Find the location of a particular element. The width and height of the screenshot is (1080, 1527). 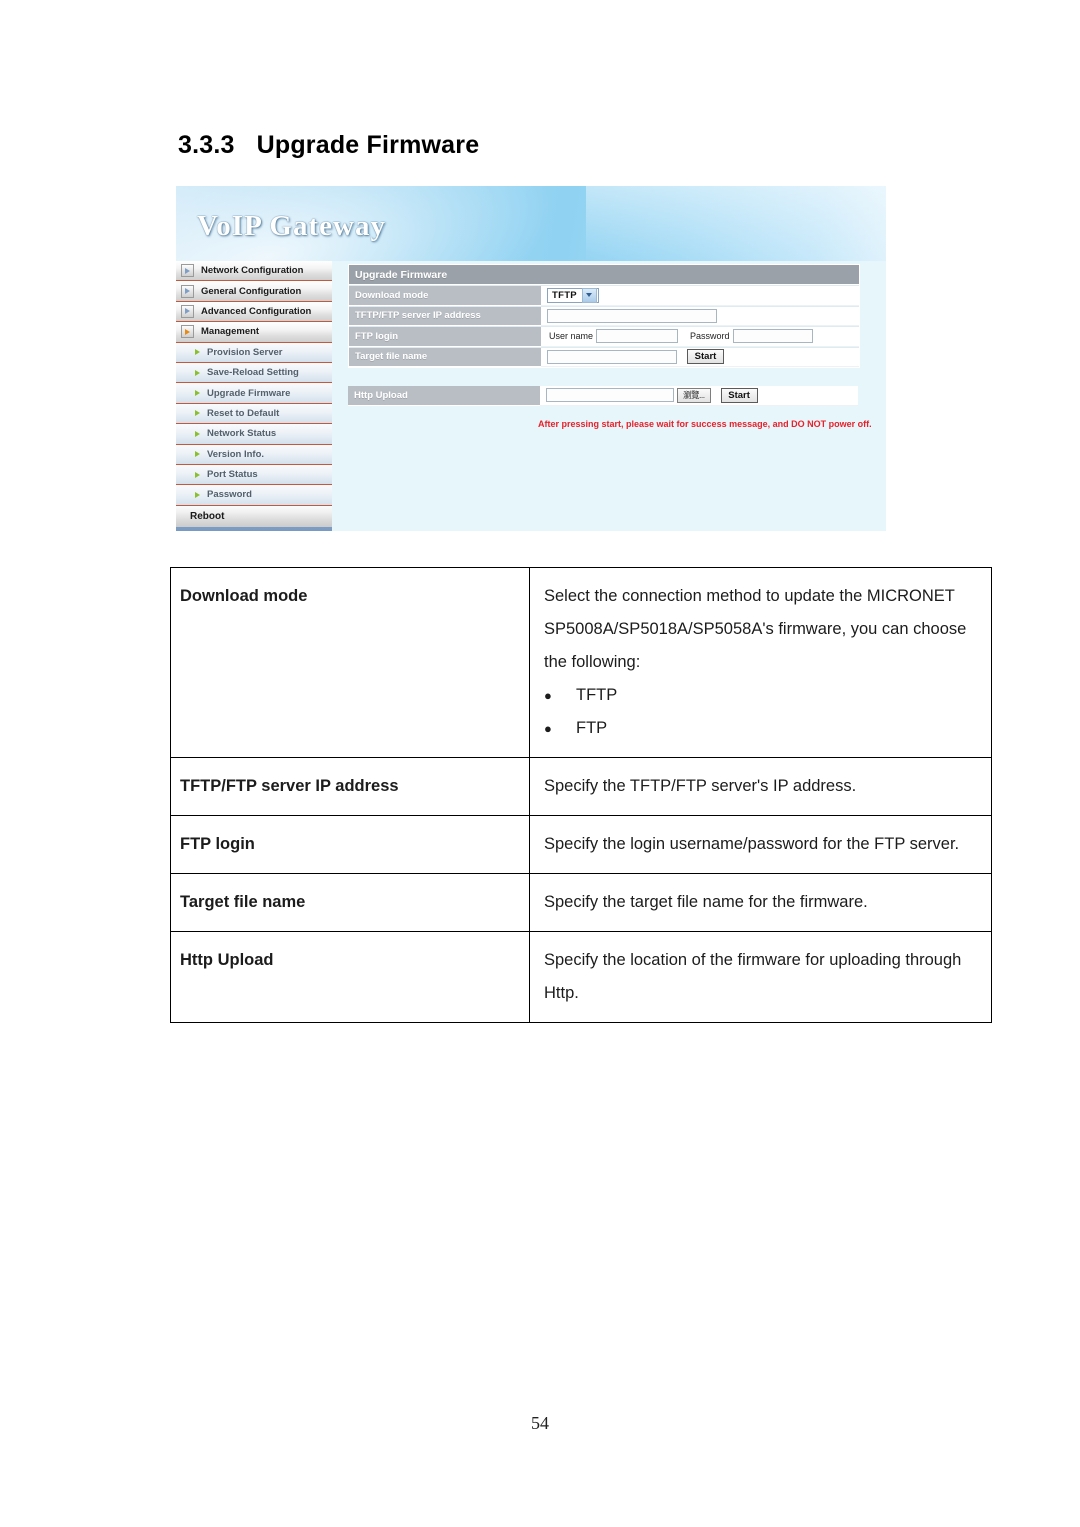

desc-line: the following: is located at coordinates (592, 662).